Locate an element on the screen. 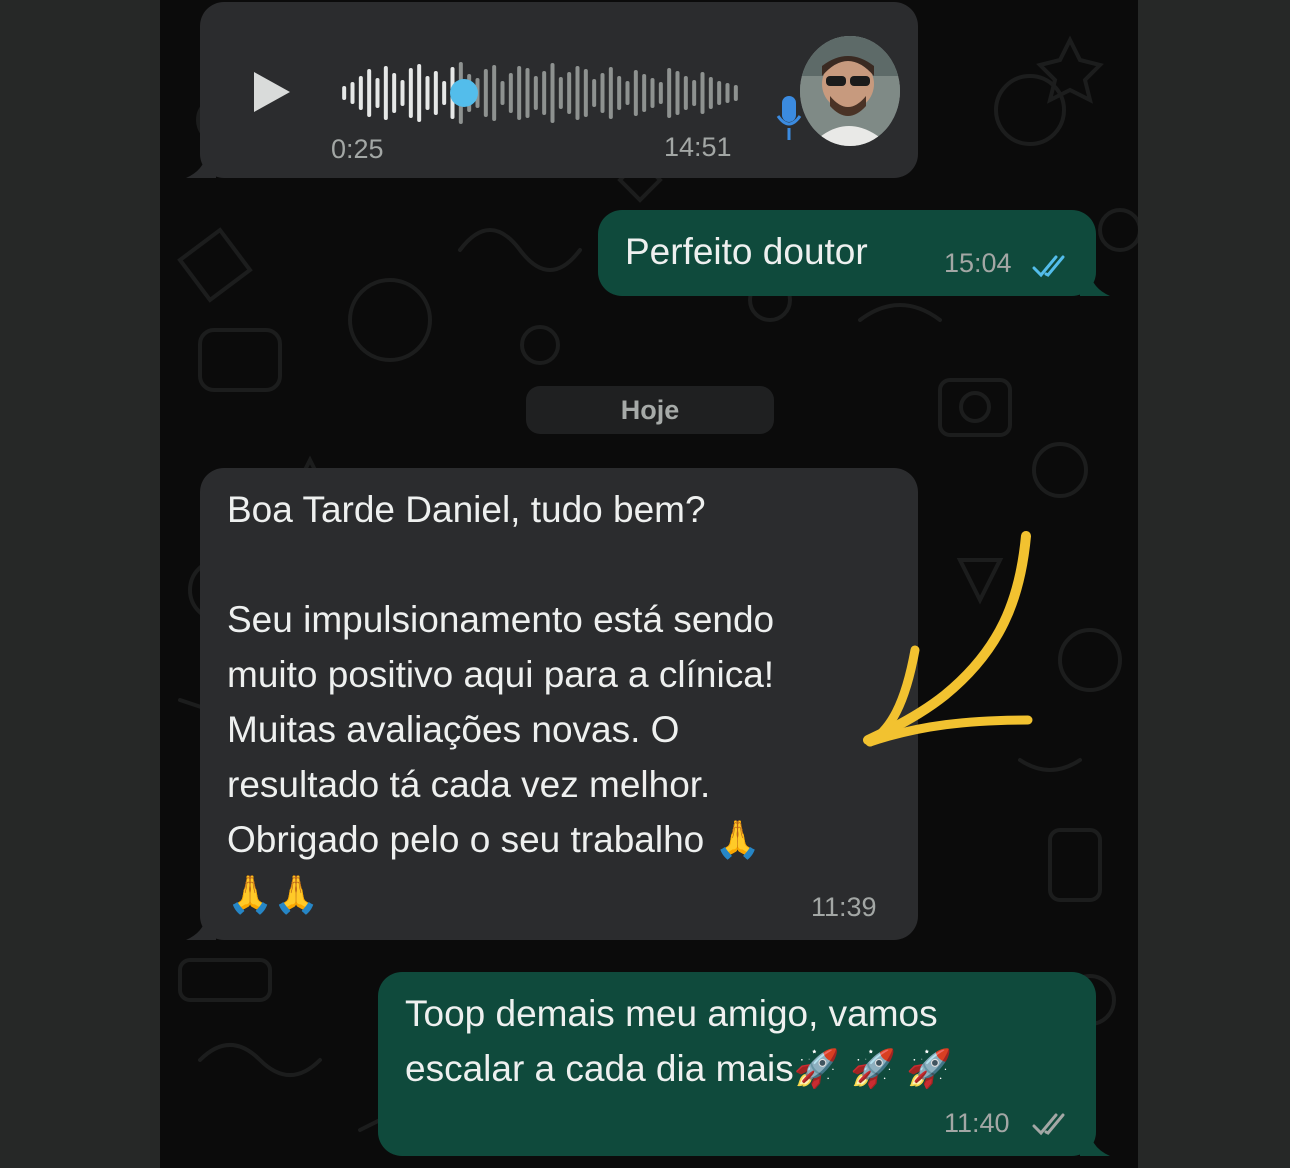 This screenshot has height=1168, width=1290. play-button is located at coordinates (272, 92).